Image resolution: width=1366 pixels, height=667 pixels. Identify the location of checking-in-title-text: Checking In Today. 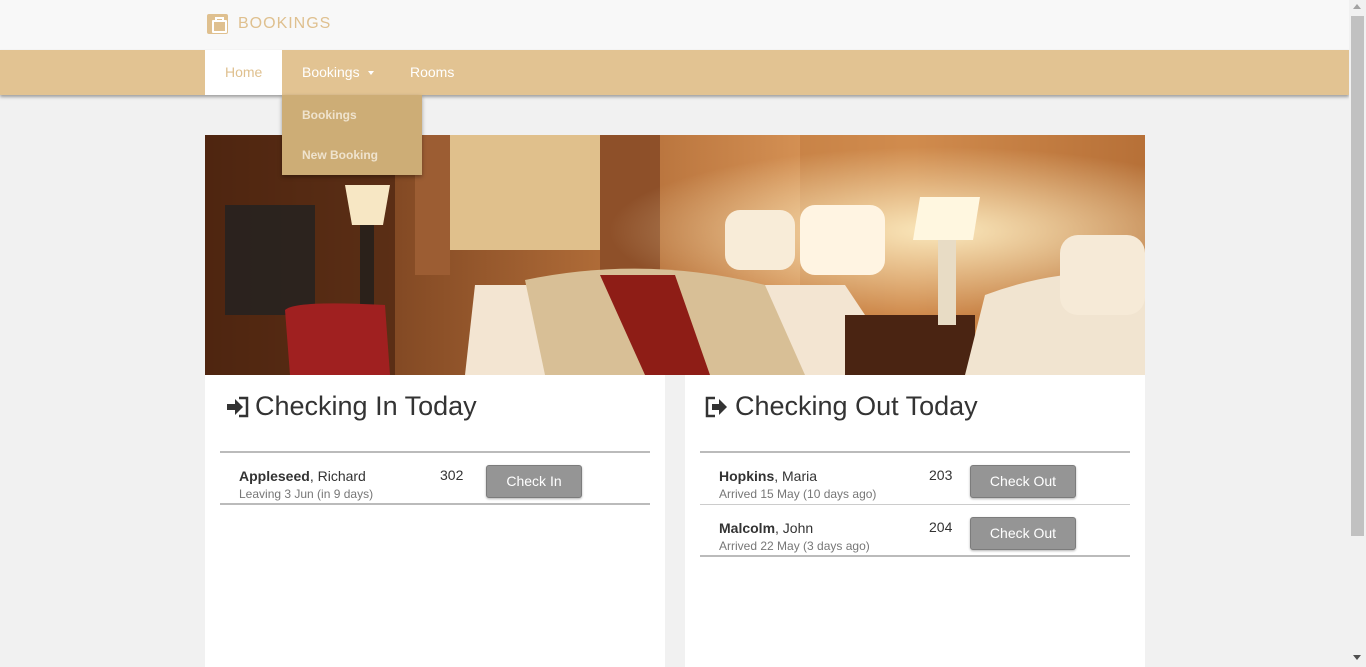
(366, 406).